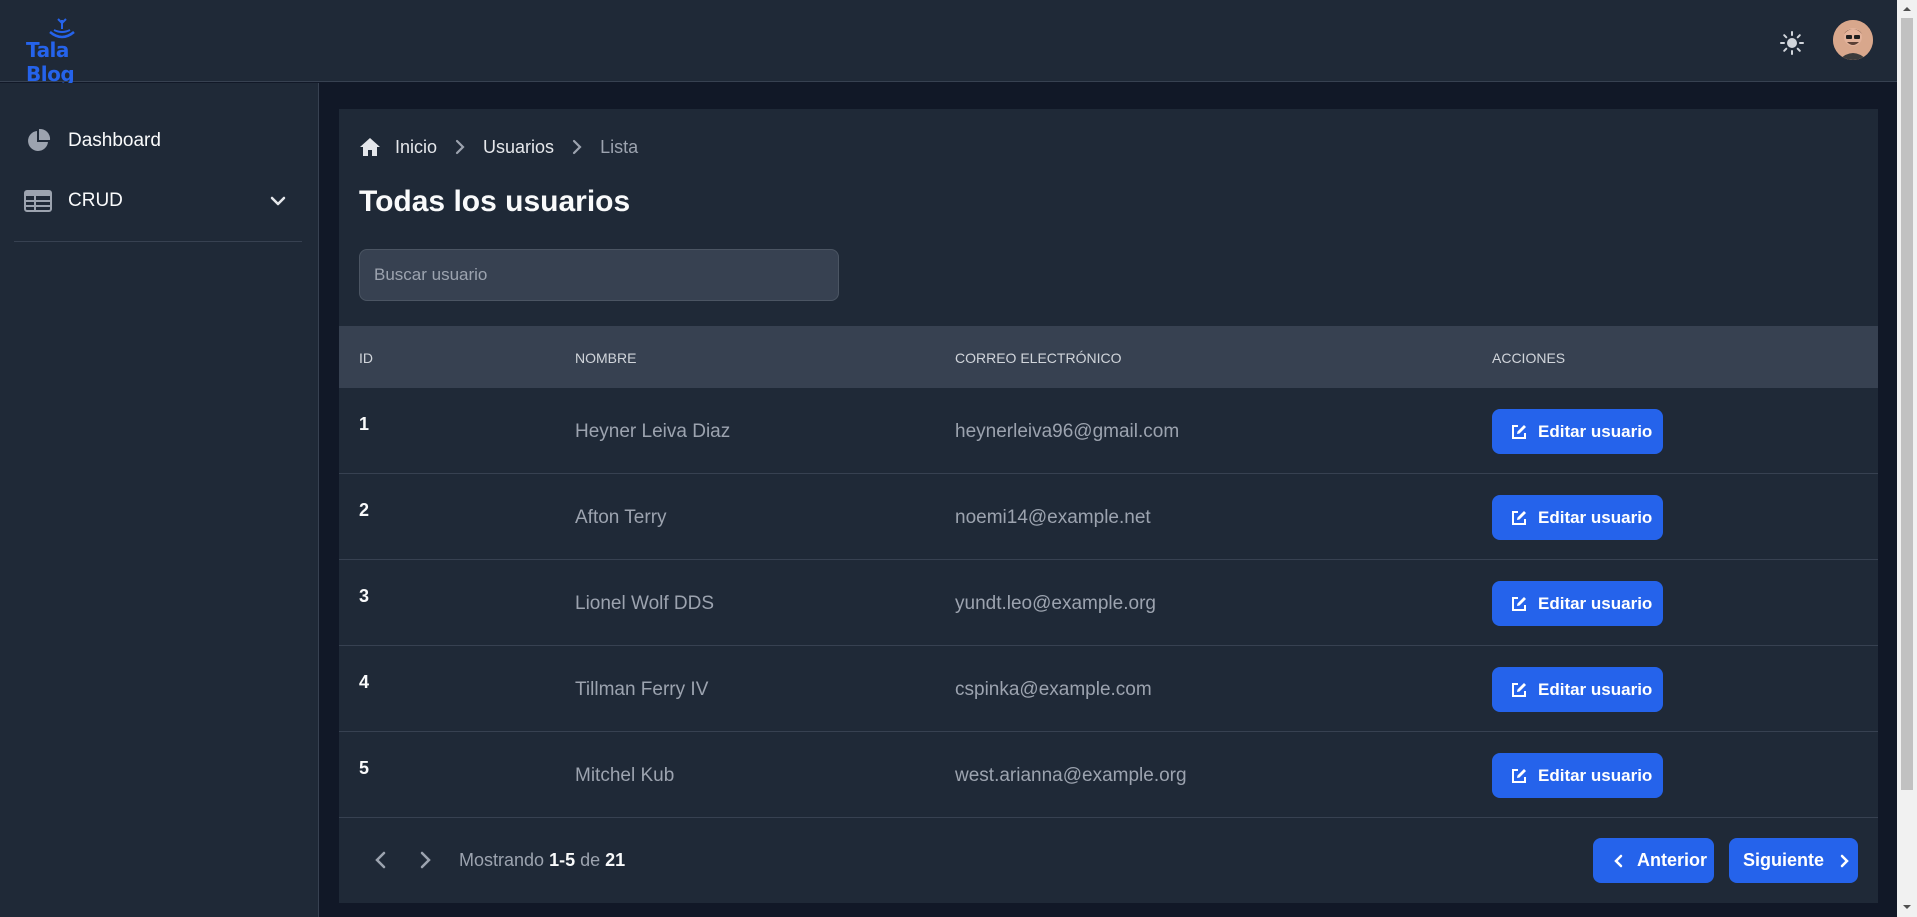 This screenshot has height=917, width=1917. I want to click on column-header-actions: ACCIONES, so click(1529, 358).